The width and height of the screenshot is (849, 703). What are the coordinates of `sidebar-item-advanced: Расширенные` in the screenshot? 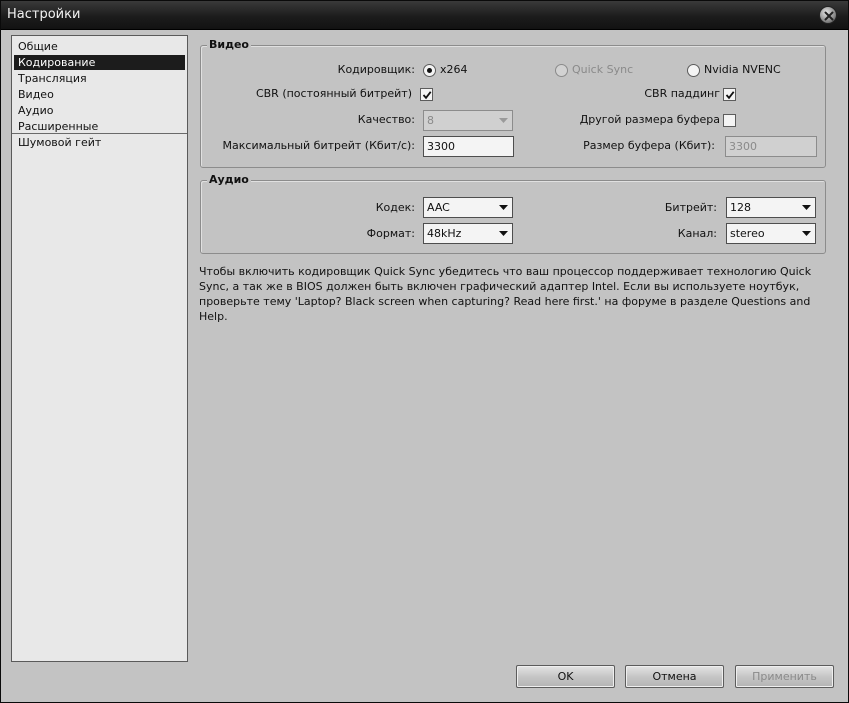 It's located at (99, 126).